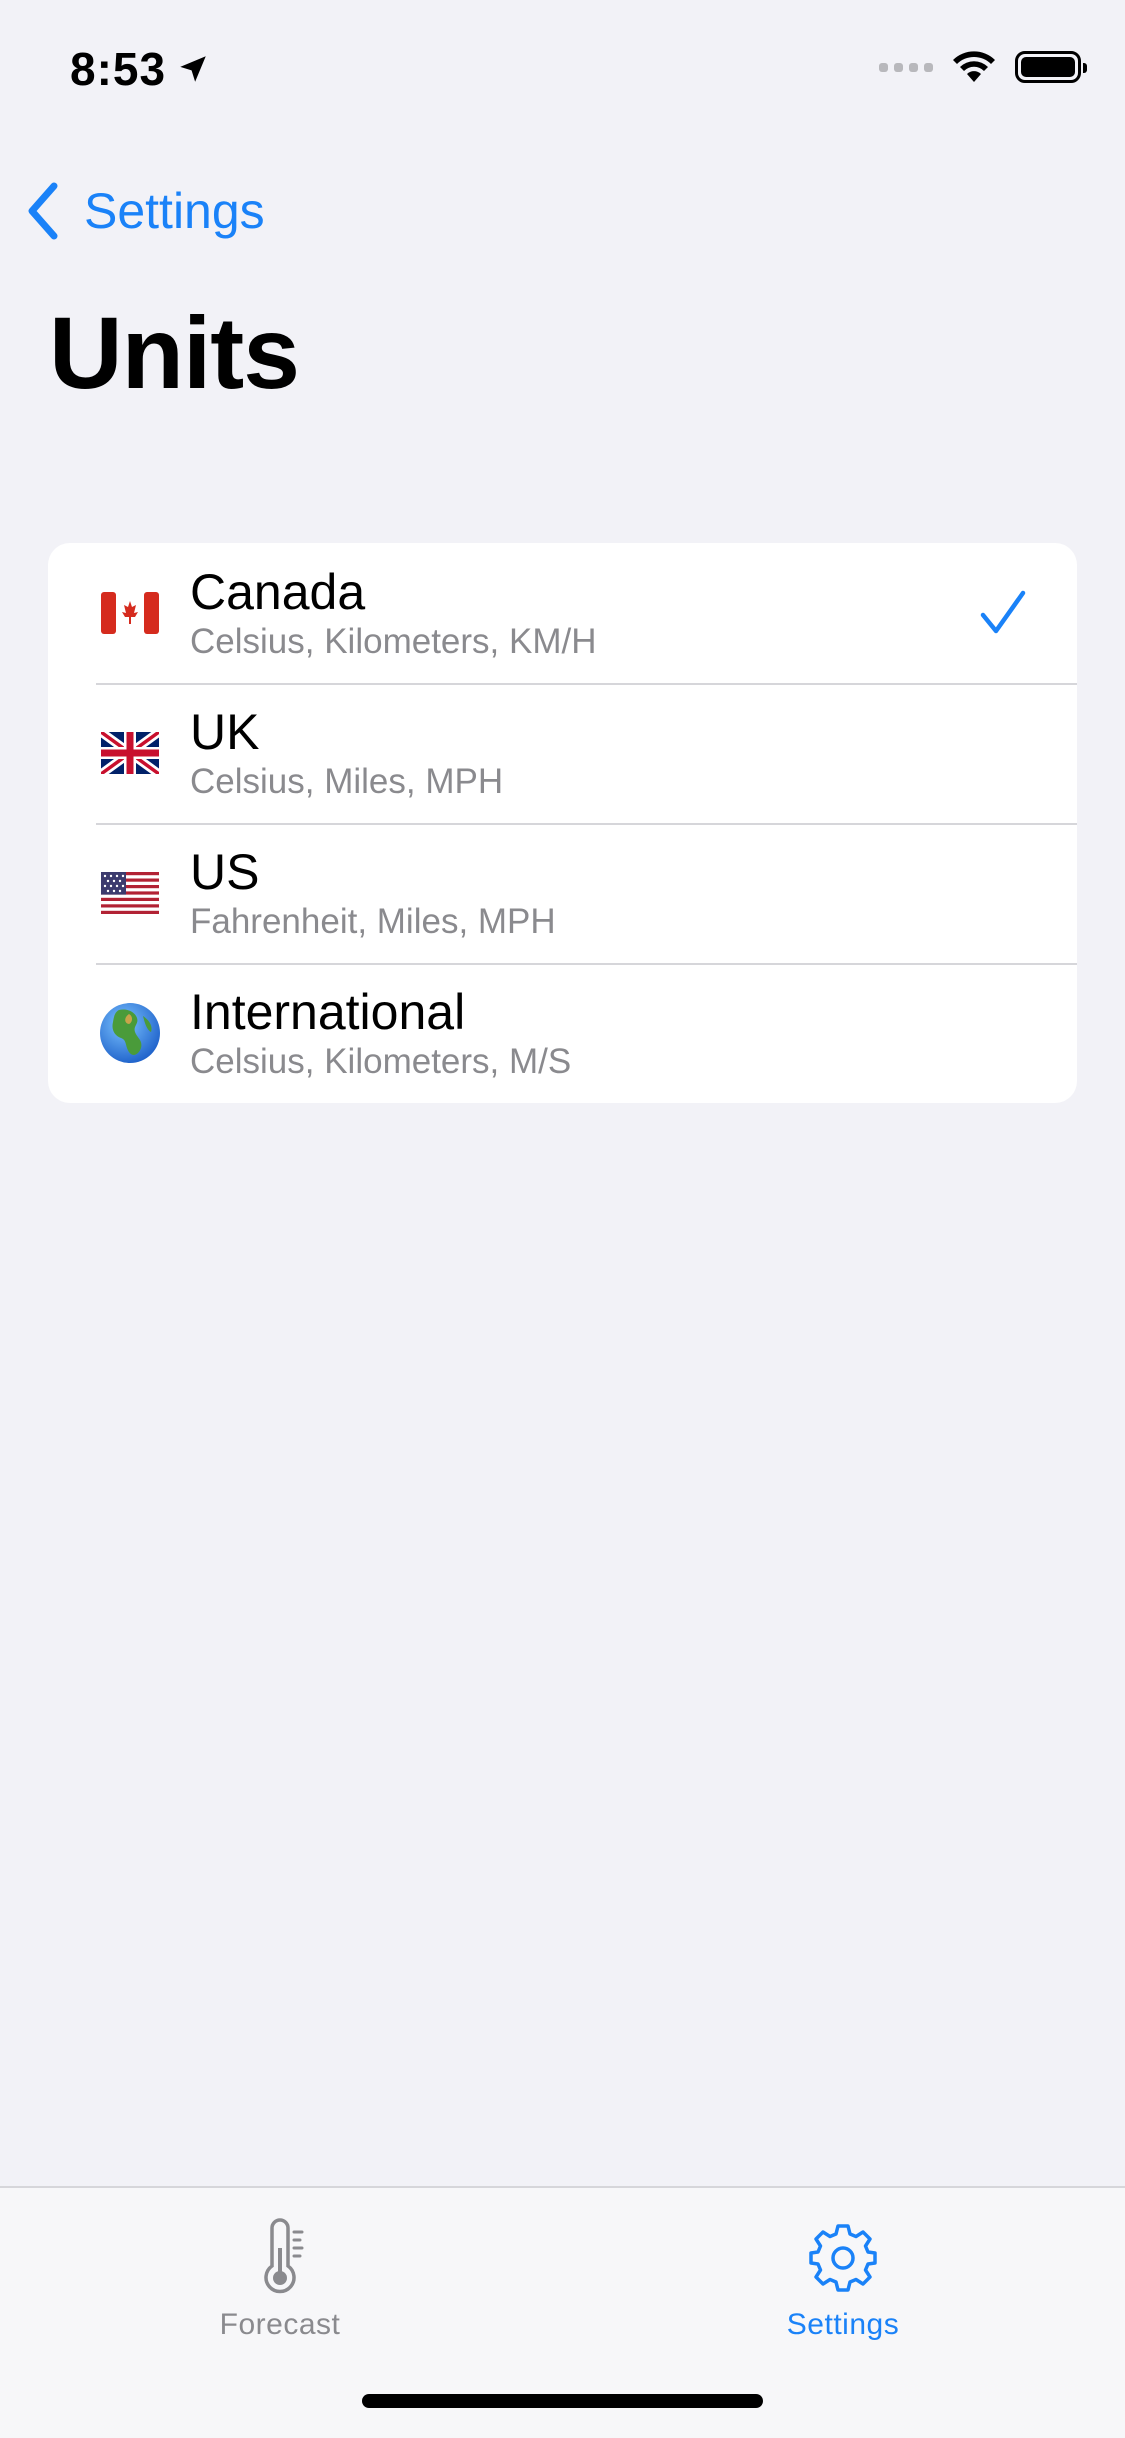 The width and height of the screenshot is (1125, 2438). What do you see at coordinates (130, 1033) in the screenshot?
I see `globe-icon` at bounding box center [130, 1033].